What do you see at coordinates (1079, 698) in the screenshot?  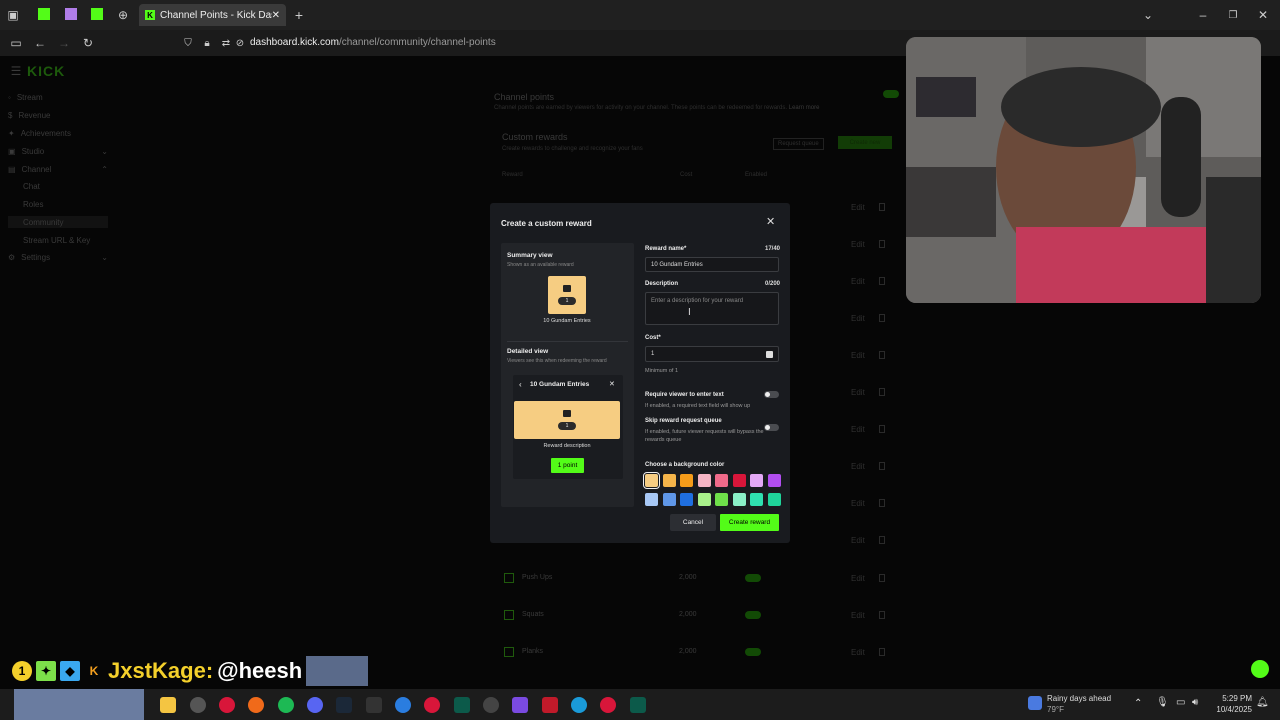 I see `weather-text: Rainy days ahead` at bounding box center [1079, 698].